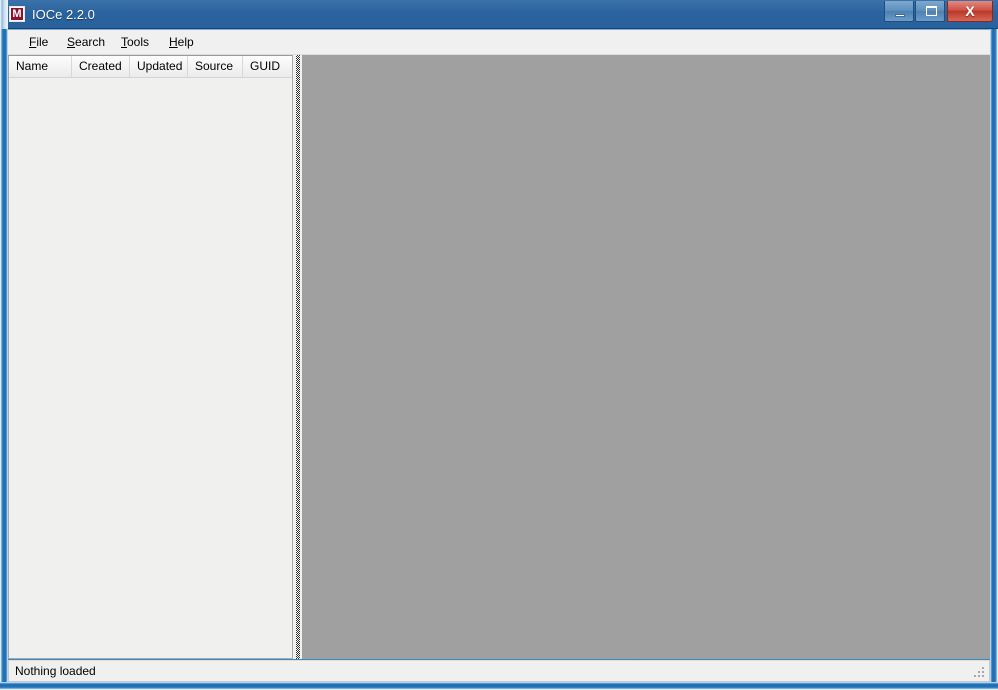  I want to click on close-button: X, so click(970, 11).